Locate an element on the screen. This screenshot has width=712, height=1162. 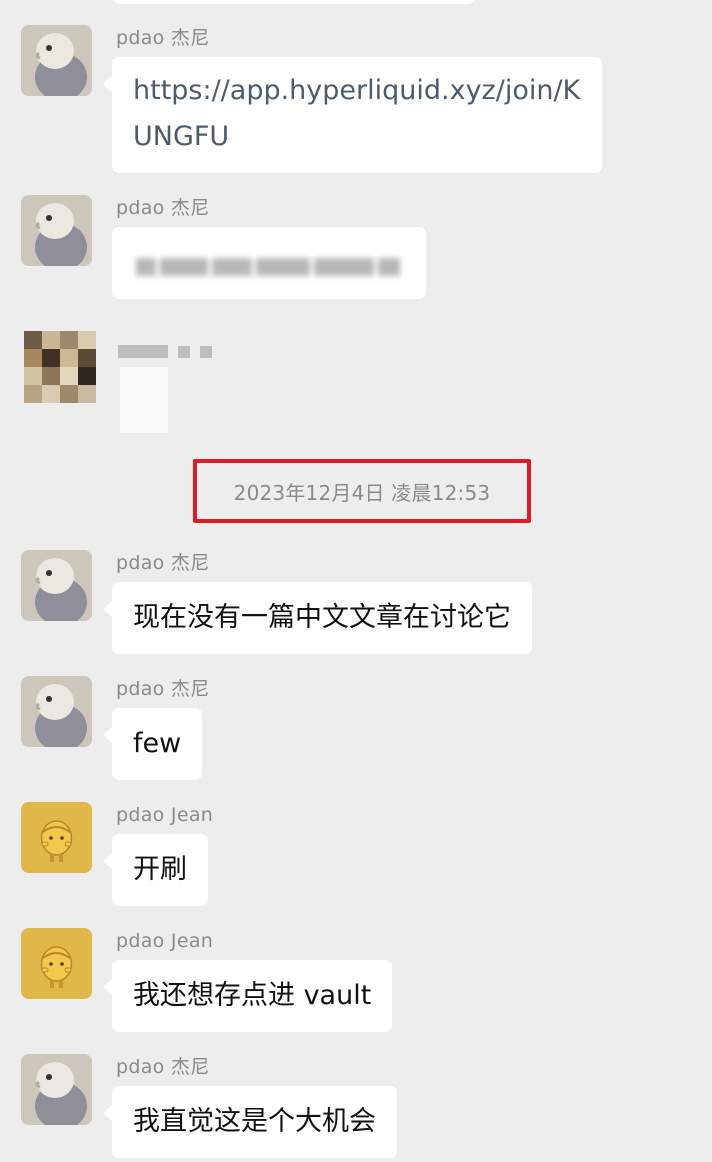
cutoff-message-bubble is located at coordinates (294, 2).